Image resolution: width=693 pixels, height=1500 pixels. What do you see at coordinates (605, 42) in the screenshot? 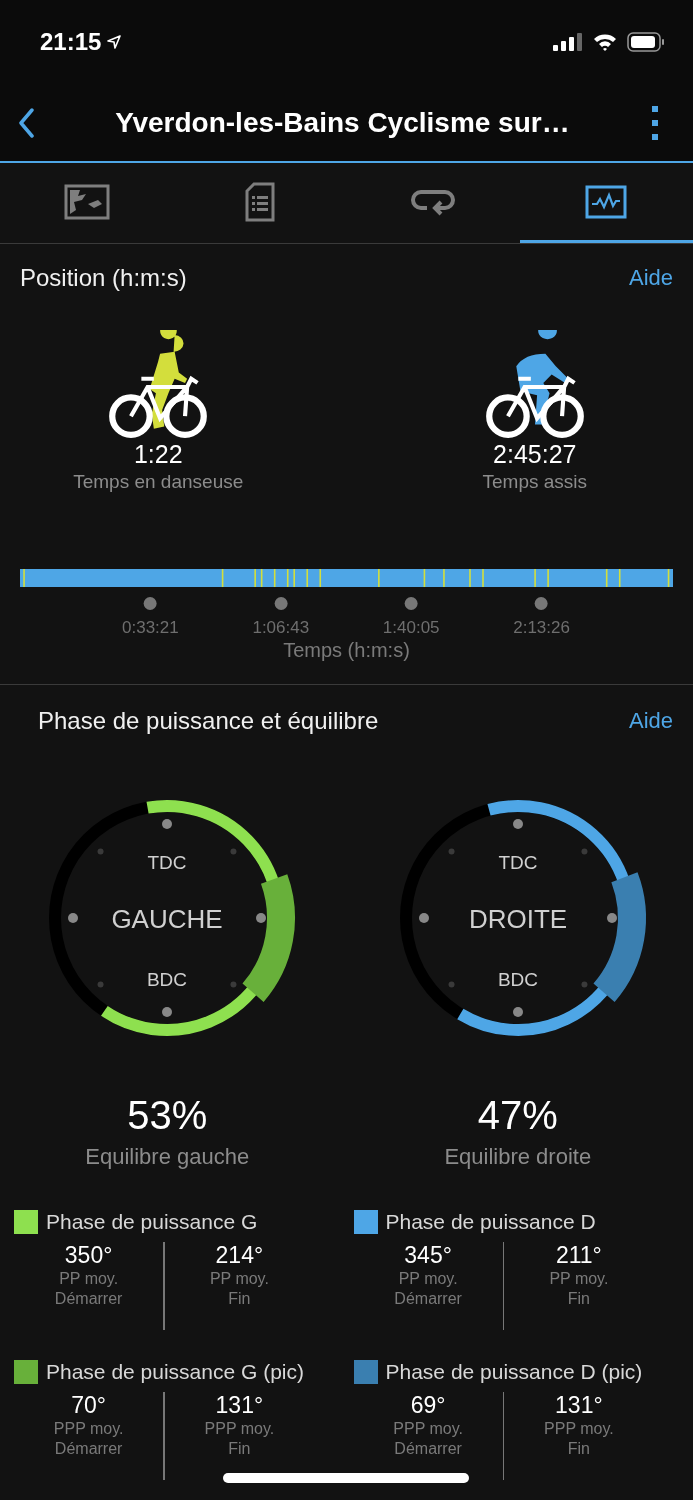
I see `wifi-icon` at bounding box center [605, 42].